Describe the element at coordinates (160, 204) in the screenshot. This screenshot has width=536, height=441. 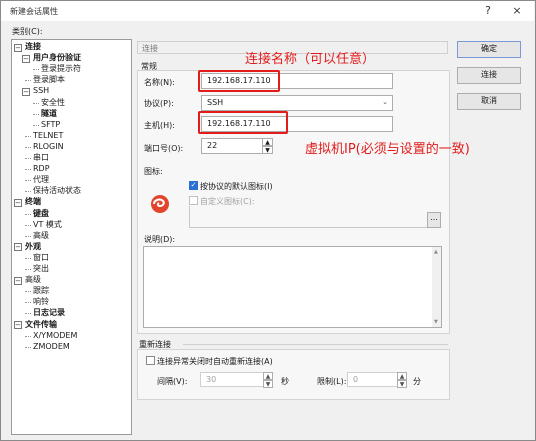
I see `session-logo-icon` at that location.